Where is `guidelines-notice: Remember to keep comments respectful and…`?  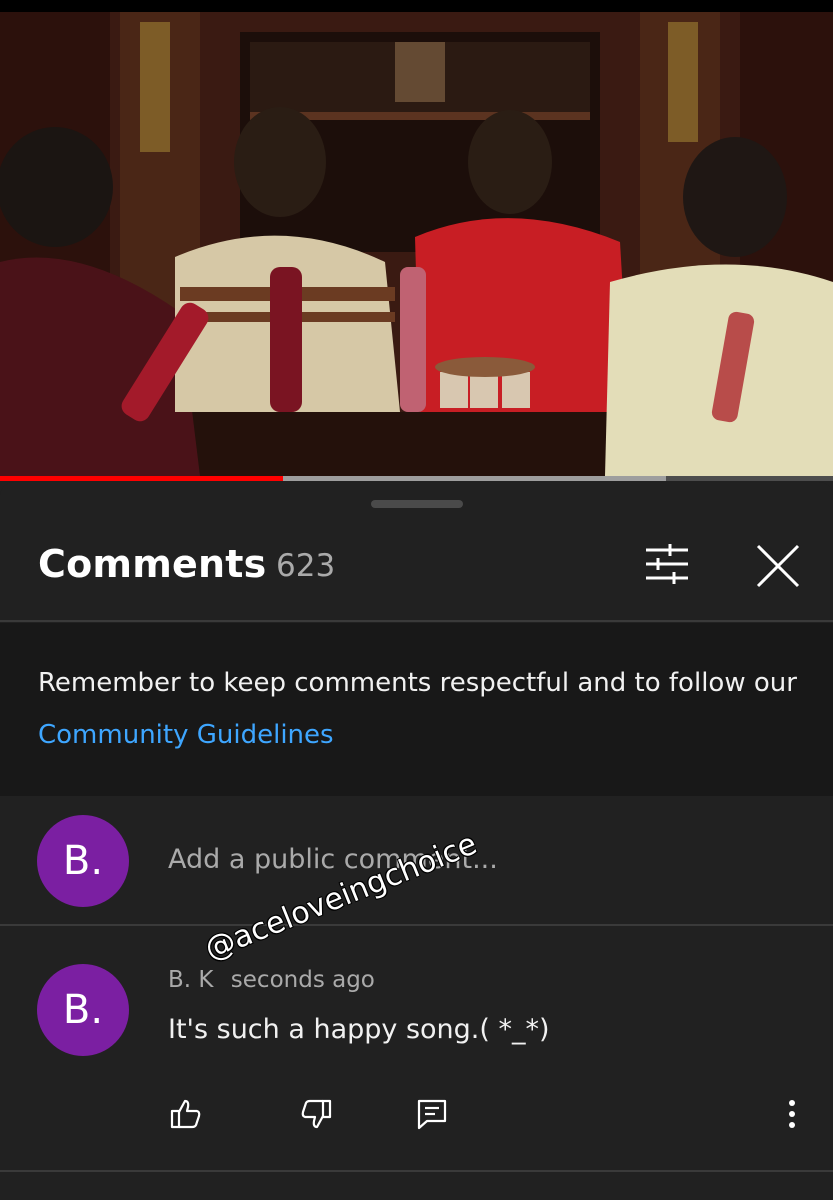 guidelines-notice: Remember to keep comments respectful and… is located at coordinates (416, 709).